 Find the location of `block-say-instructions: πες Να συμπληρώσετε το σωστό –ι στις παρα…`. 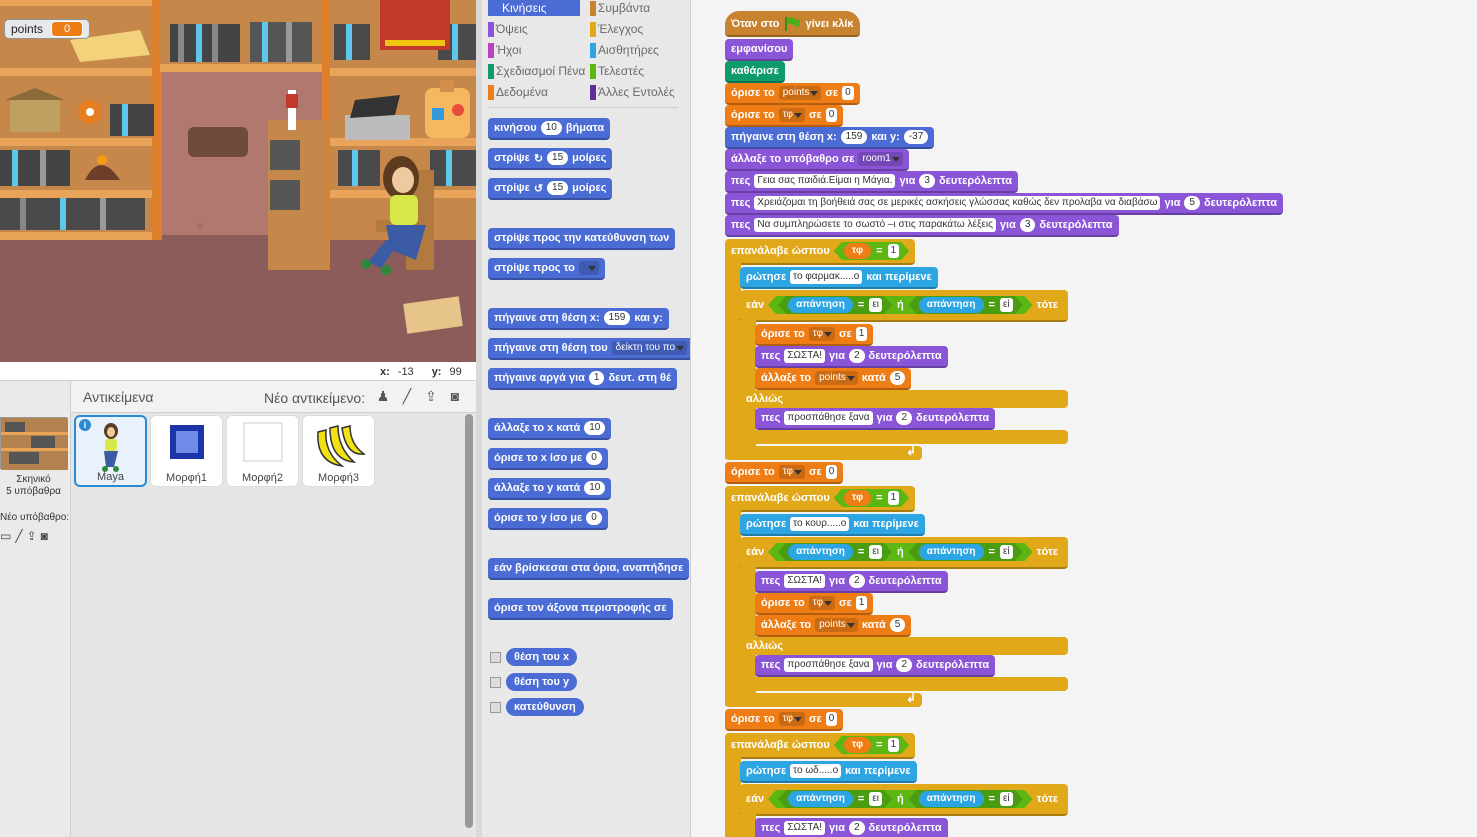

block-say-instructions: πες Να συμπληρώσετε το σωστό –ι στις παρα… is located at coordinates (922, 226).